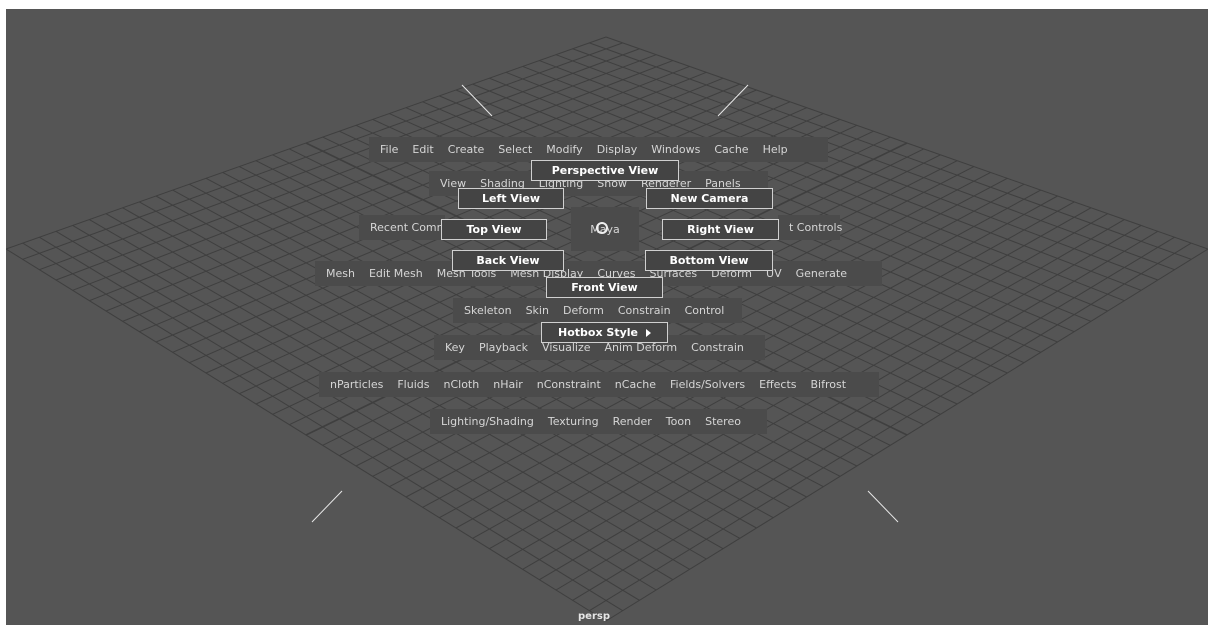  Describe the element at coordinates (635, 384) in the screenshot. I see `fx-menu-ncache: nCache` at that location.